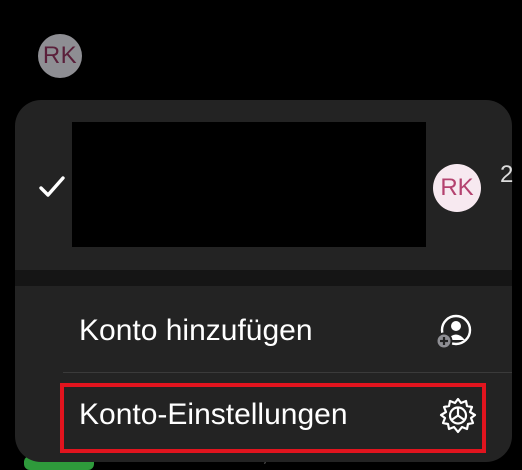 The height and width of the screenshot is (470, 522). I want to click on header-avatar: RK, so click(60, 56).